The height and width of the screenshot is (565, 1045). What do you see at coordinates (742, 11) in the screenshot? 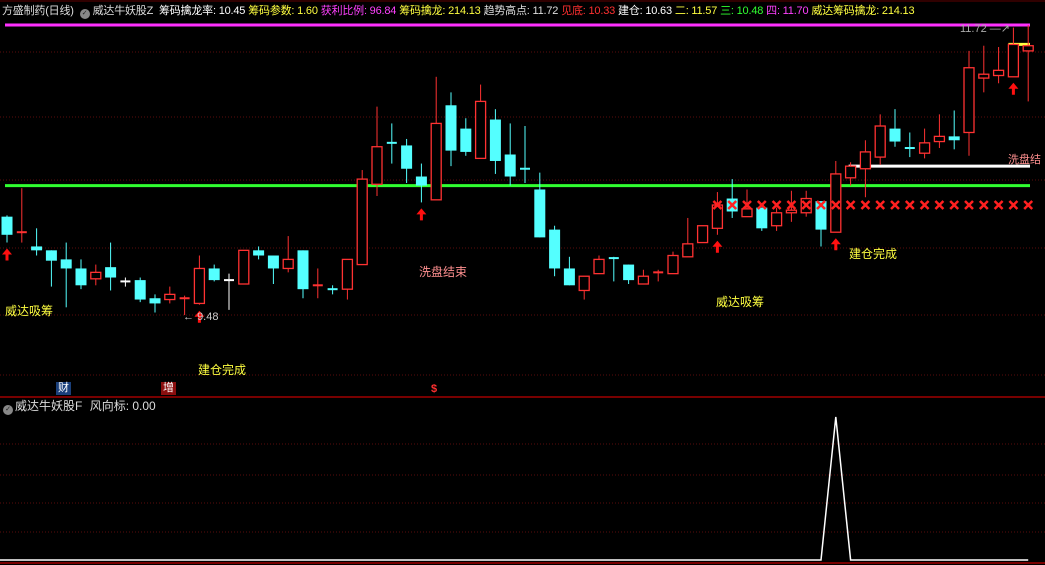
I see `header-value: 三: 10.48` at bounding box center [742, 11].